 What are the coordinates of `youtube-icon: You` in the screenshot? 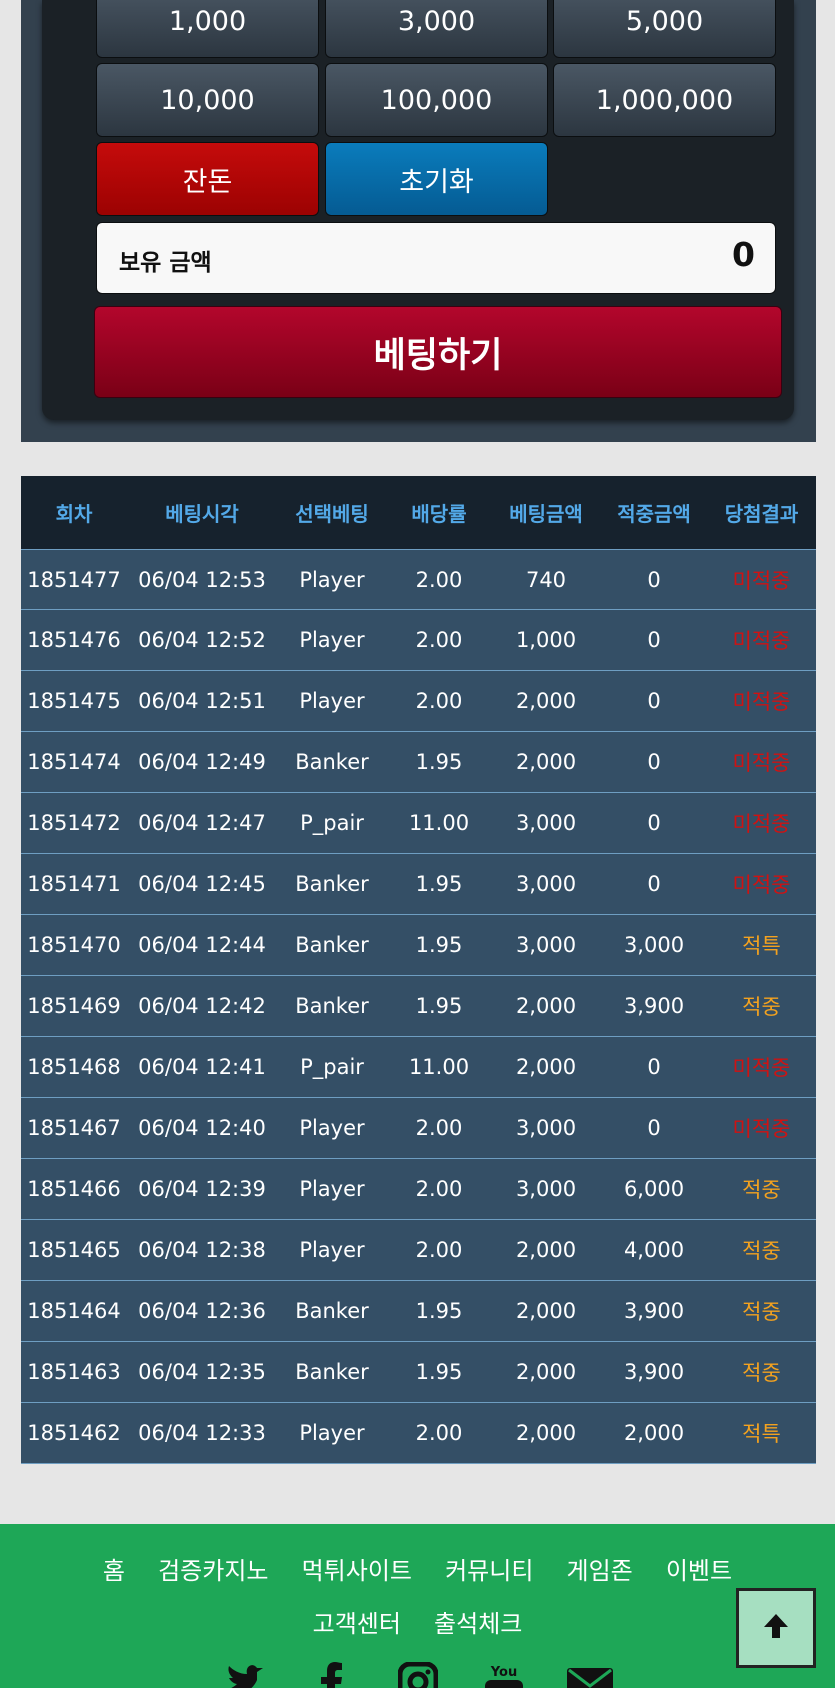 It's located at (504, 1675).